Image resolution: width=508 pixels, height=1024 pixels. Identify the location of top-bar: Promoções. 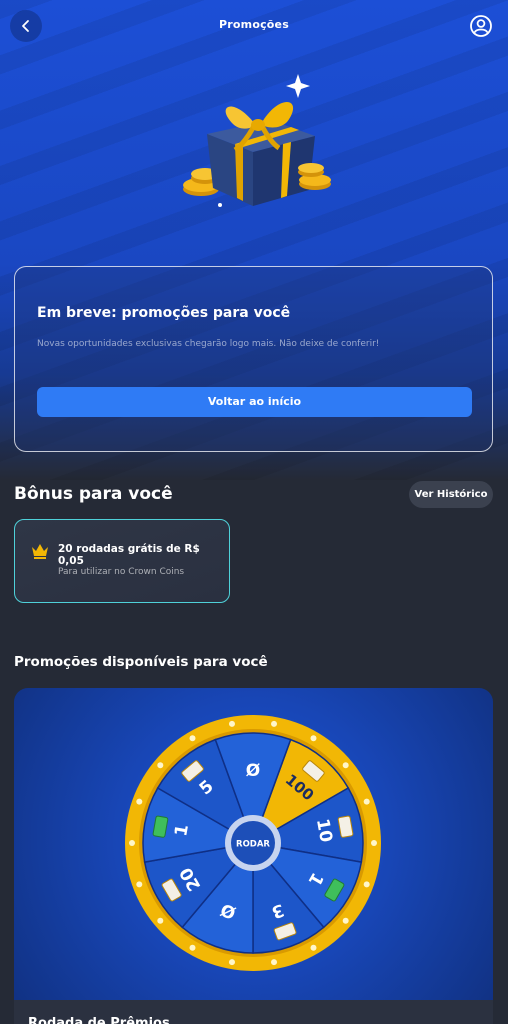
(254, 26).